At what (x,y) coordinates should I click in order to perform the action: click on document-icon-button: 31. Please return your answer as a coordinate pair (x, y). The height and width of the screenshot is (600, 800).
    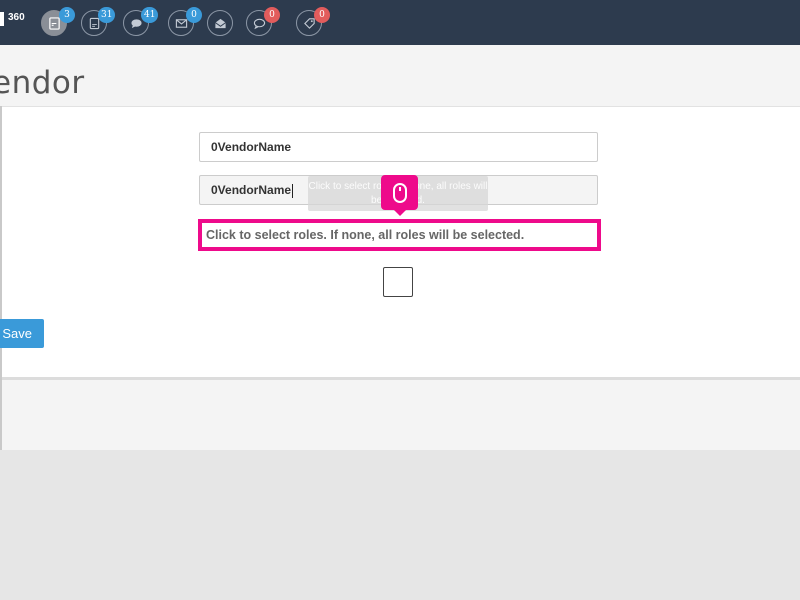
    Looking at the image, I should click on (98, 21).